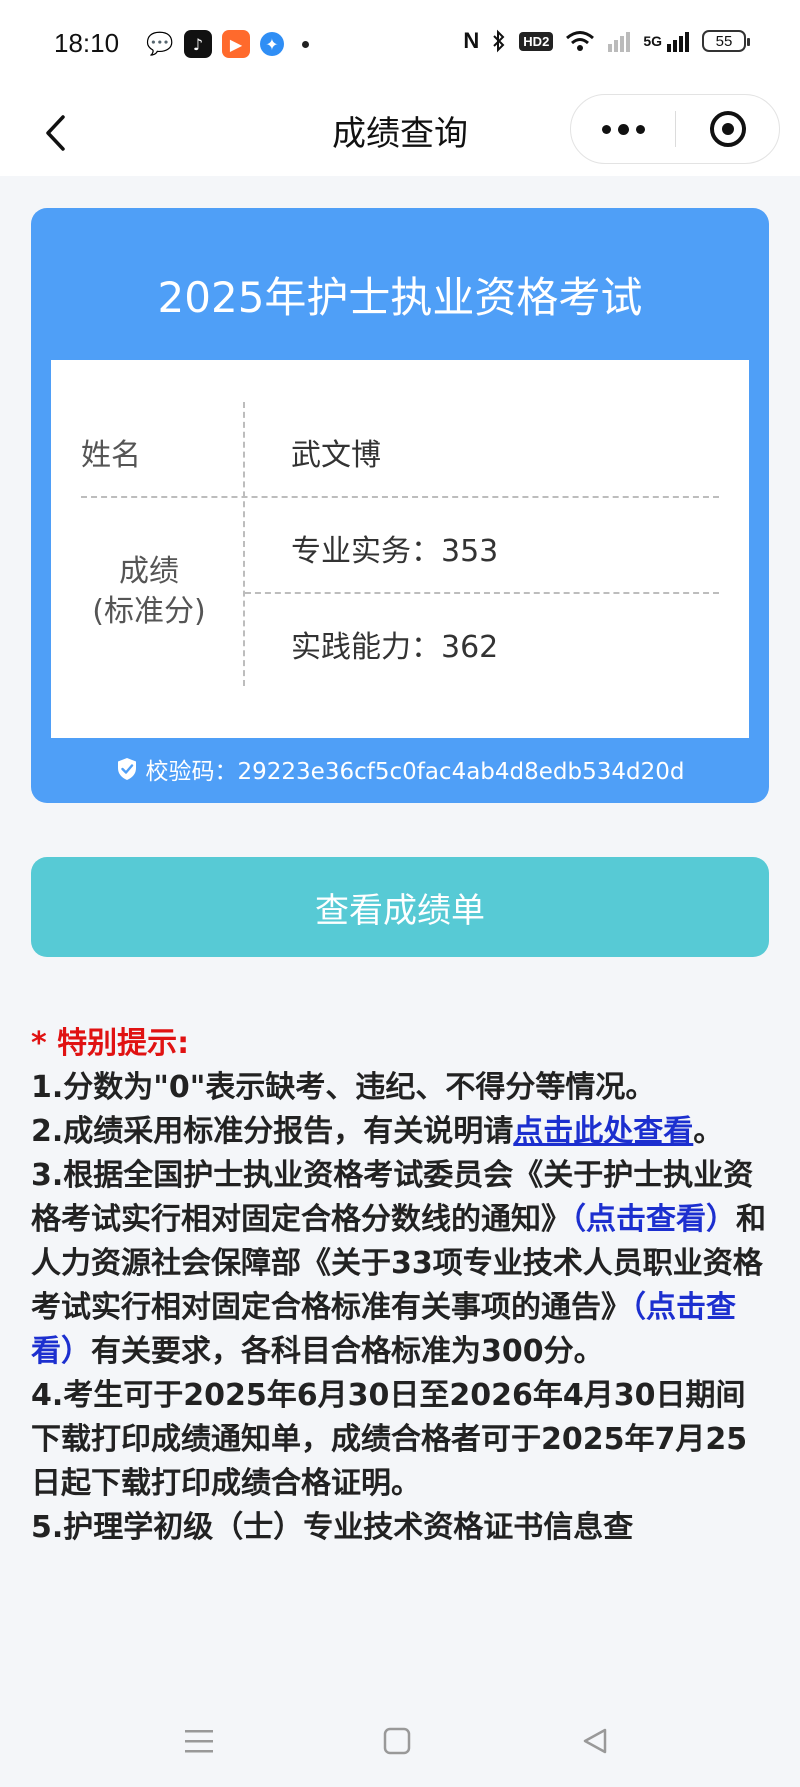  What do you see at coordinates (499, 41) in the screenshot?
I see `bluetooth-icon` at bounding box center [499, 41].